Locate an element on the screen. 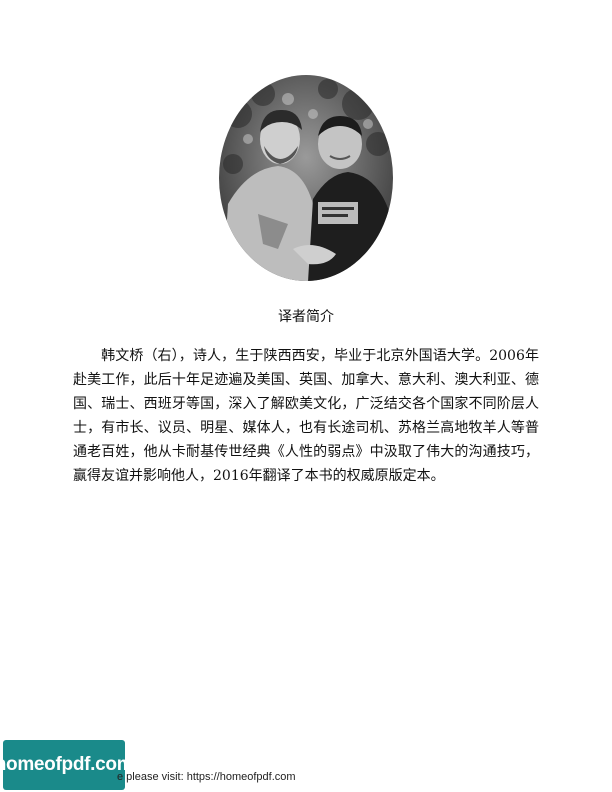  footer-notice: e please visit: https://homeofpdf.com is located at coordinates (206, 777).